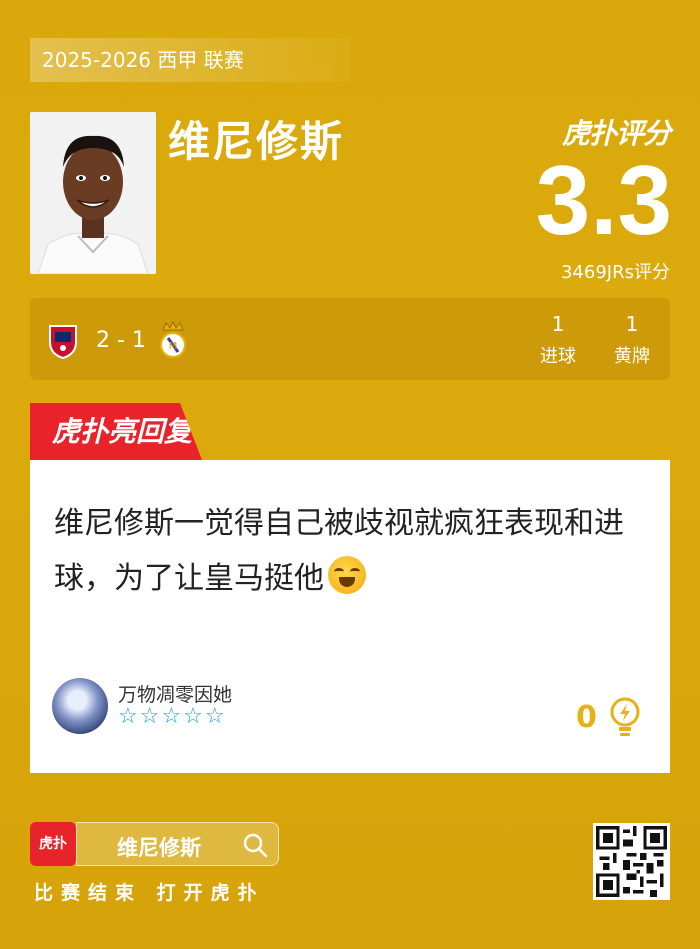 The height and width of the screenshot is (949, 700). Describe the element at coordinates (255, 845) in the screenshot. I see `search-icon` at that location.